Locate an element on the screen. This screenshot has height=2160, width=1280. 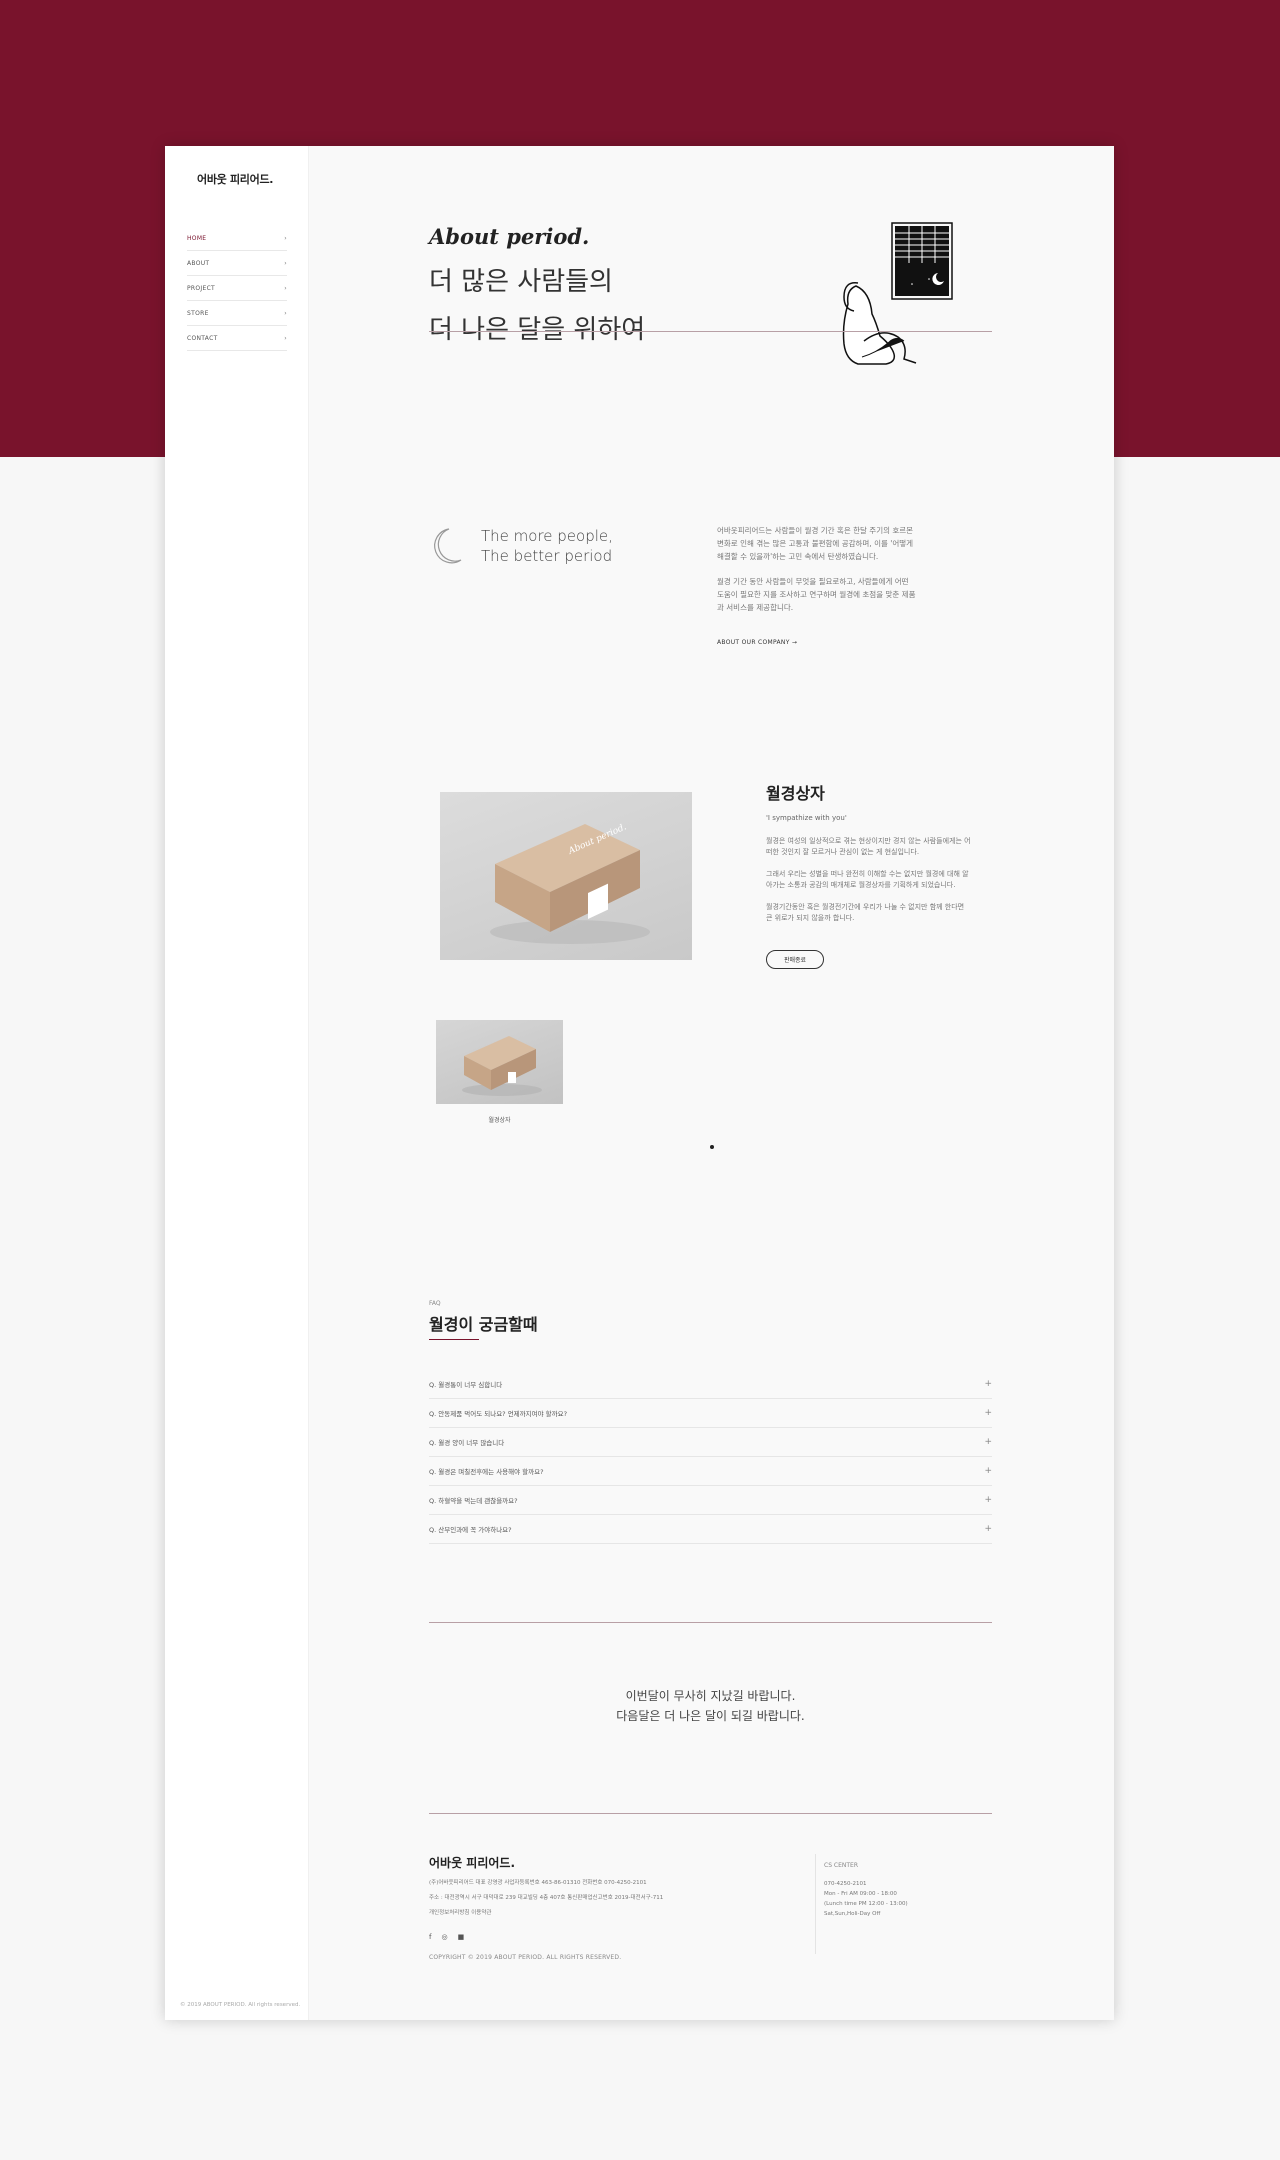
site-logo: 어바웃 피리어드. is located at coordinates (235, 179).